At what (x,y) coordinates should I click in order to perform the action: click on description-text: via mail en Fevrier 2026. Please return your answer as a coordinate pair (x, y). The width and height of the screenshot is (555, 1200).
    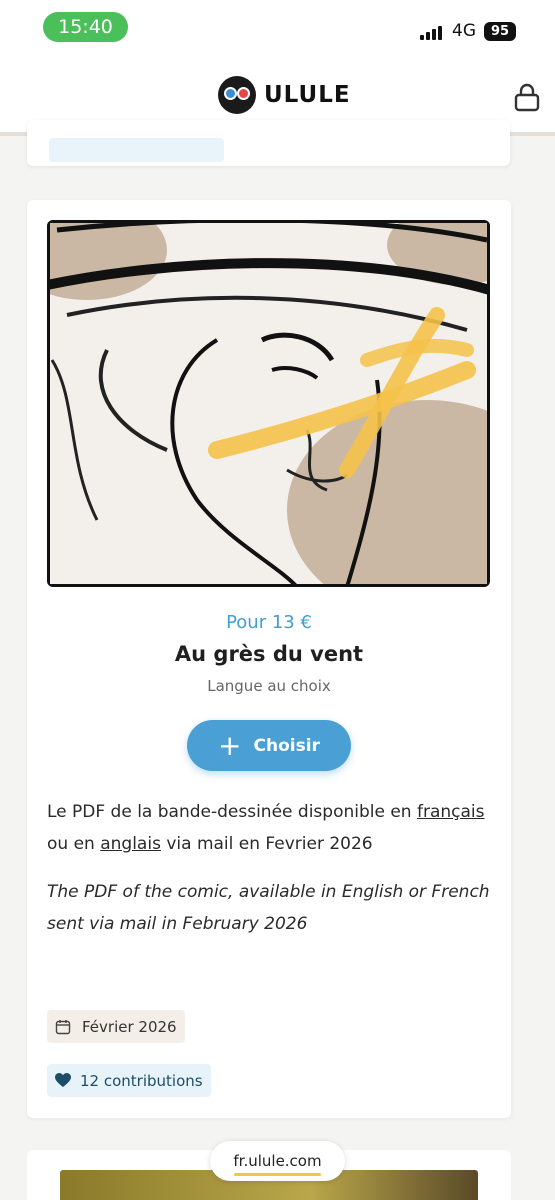
    Looking at the image, I should click on (266, 844).